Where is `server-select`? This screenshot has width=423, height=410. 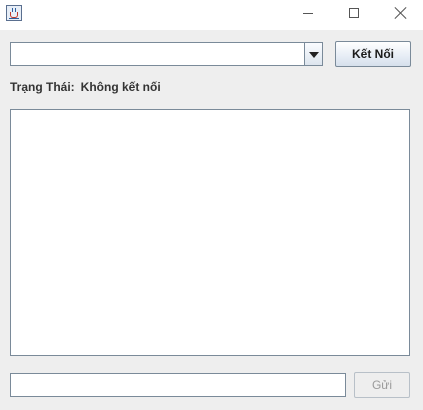 server-select is located at coordinates (166, 54).